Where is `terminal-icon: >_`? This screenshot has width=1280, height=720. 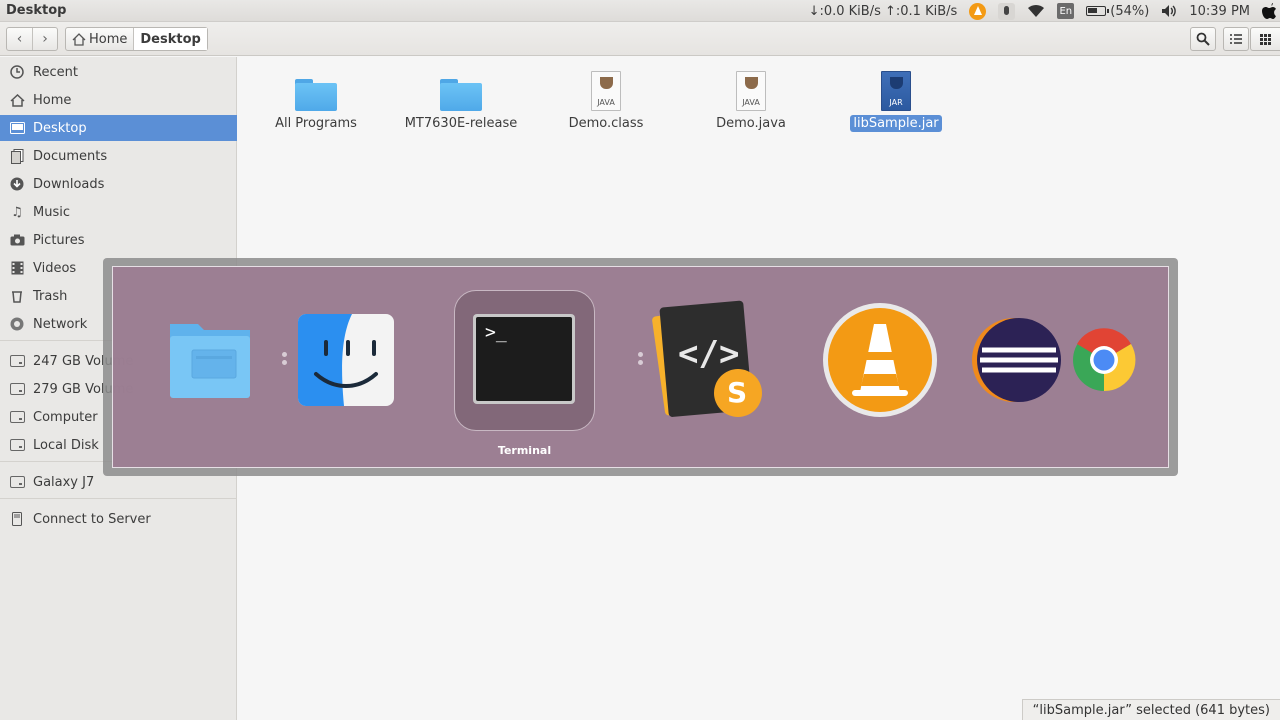
terminal-icon: >_ is located at coordinates (524, 359).